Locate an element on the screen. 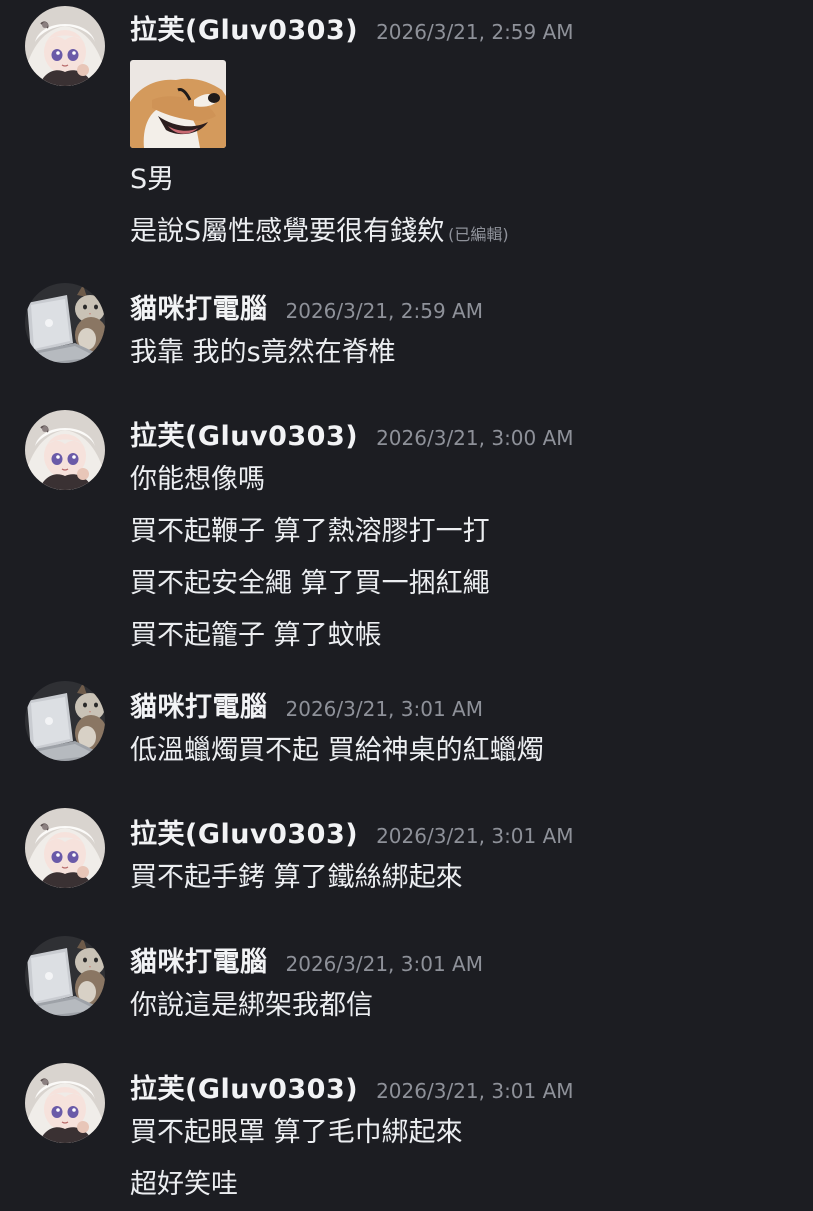 The image size is (813, 1211). message-header: 貓咪打電腦 2026/3/21, 2:59 AM is located at coordinates (306, 307).